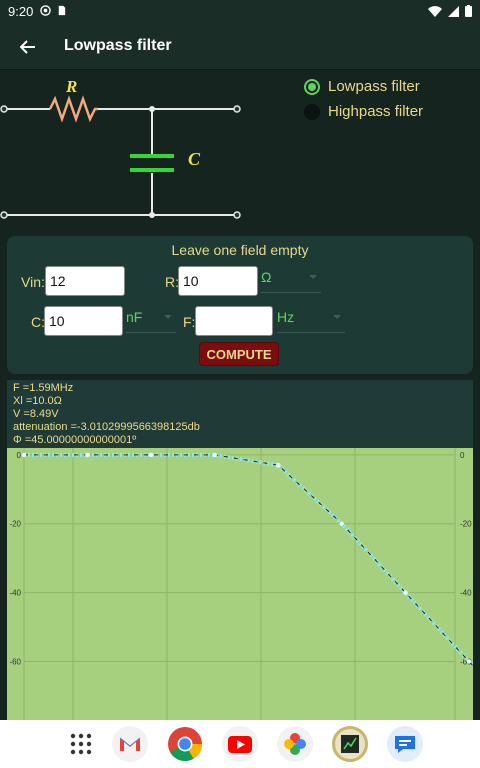 Image resolution: width=480 pixels, height=768 pixels. What do you see at coordinates (376, 111) in the screenshot?
I see `highpass-radio-label: Highpass filter` at bounding box center [376, 111].